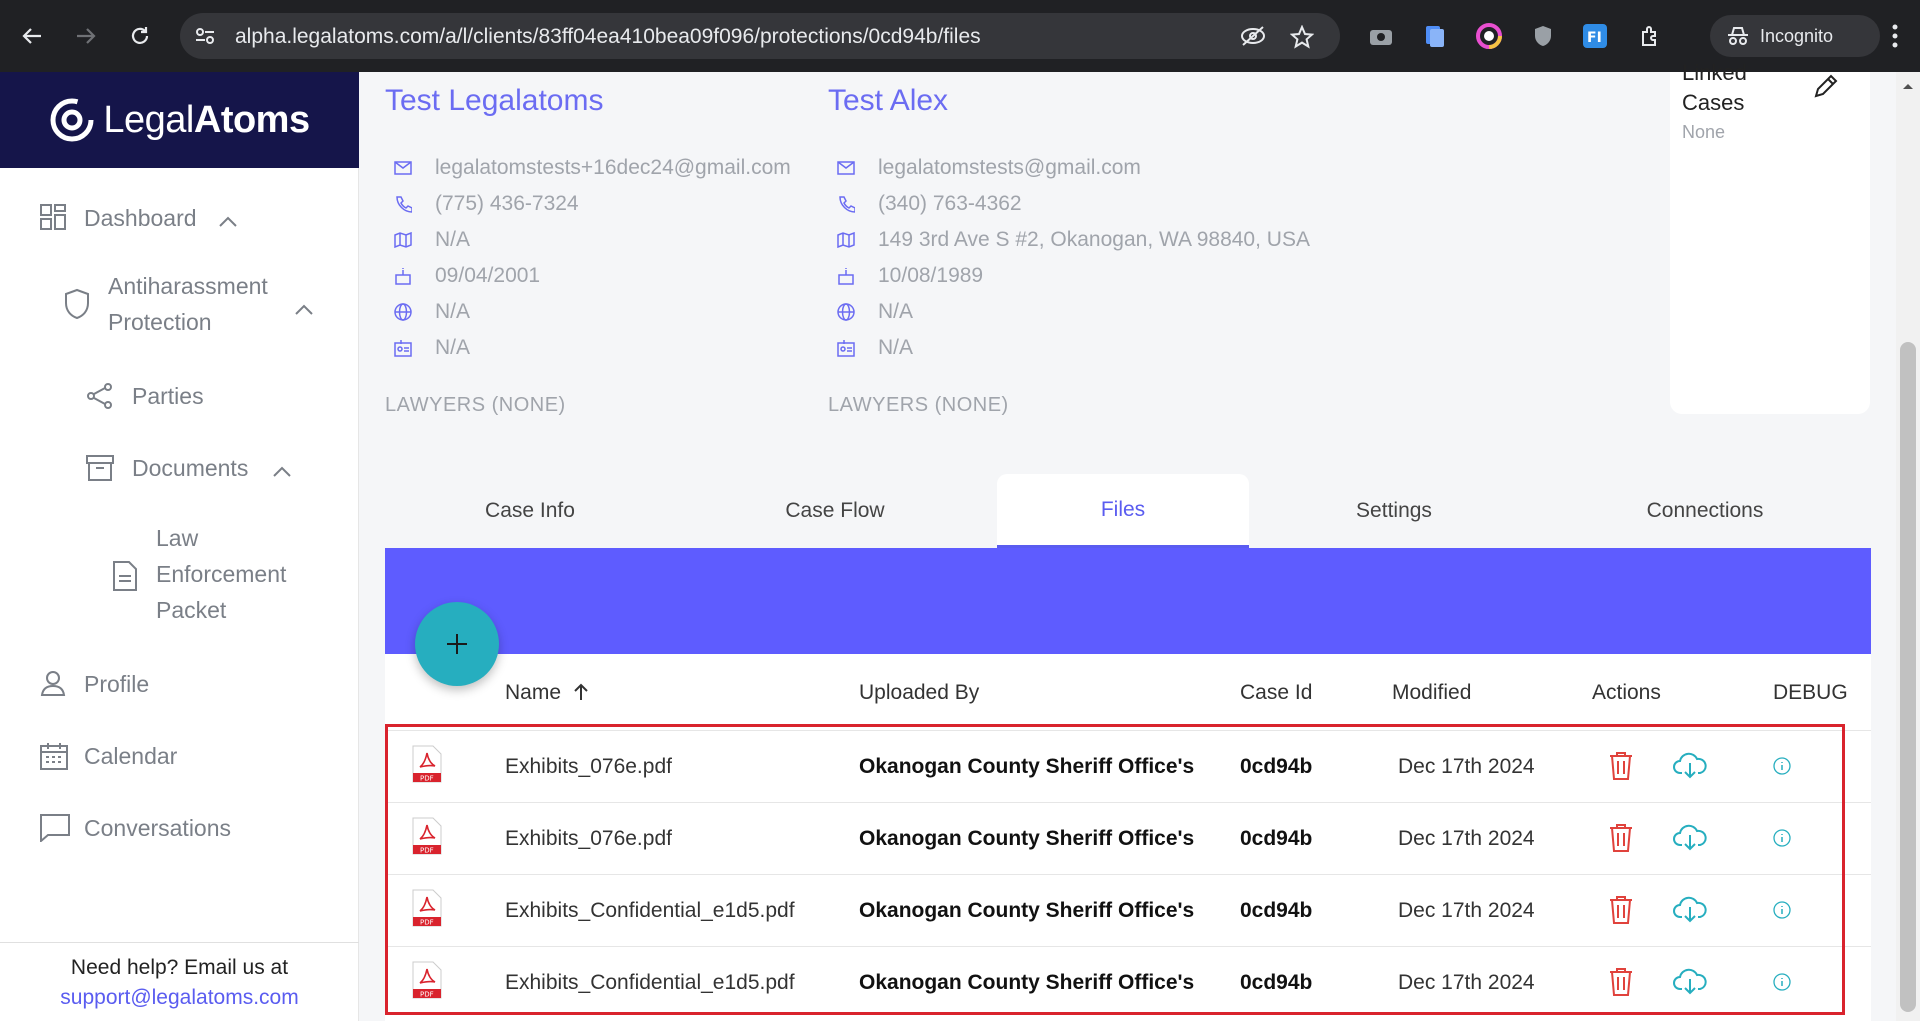 This screenshot has width=1920, height=1021. Describe the element at coordinates (547, 693) in the screenshot. I see `column-header-name: Name` at that location.